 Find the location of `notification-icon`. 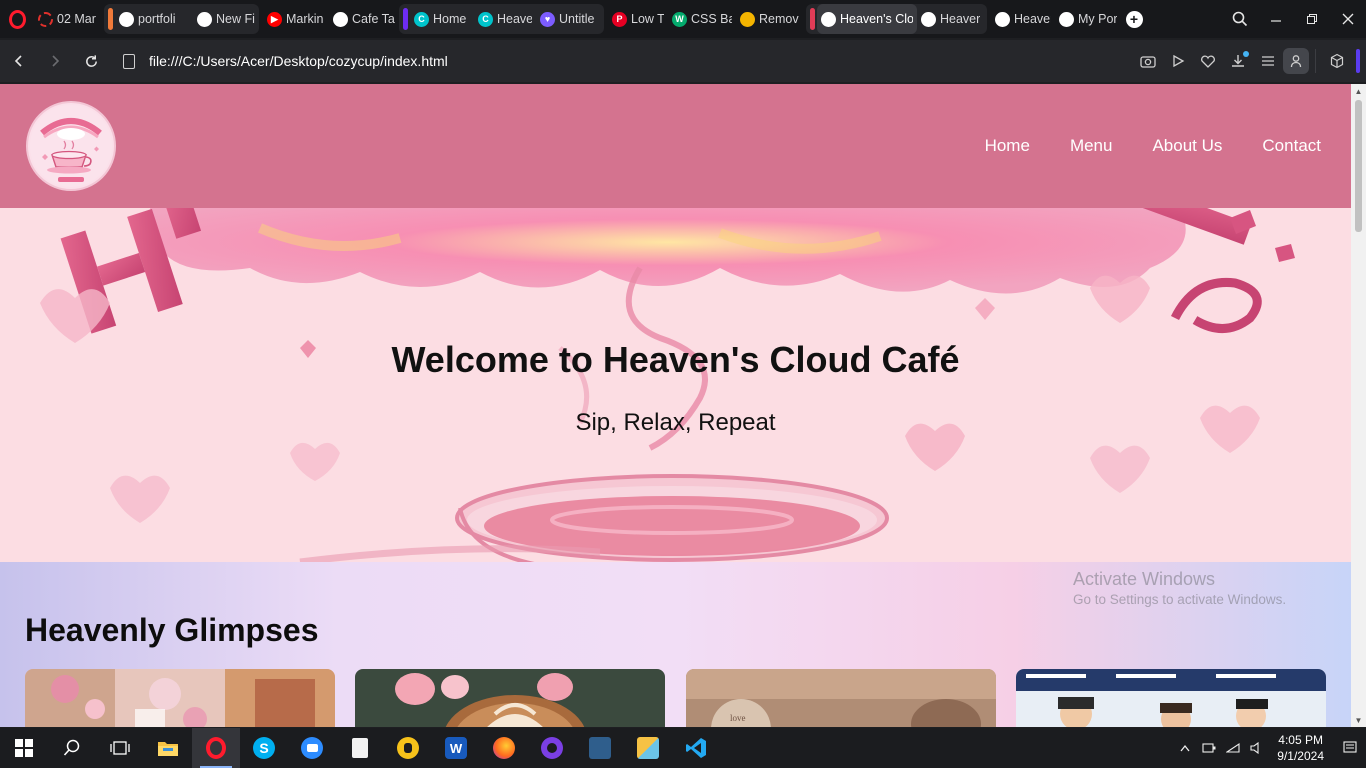

notification-icon is located at coordinates (1350, 747).